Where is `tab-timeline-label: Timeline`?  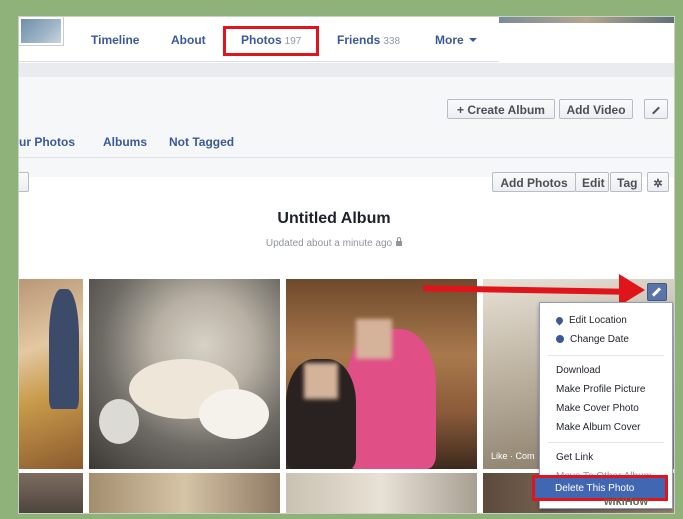
tab-timeline-label: Timeline is located at coordinates (115, 40).